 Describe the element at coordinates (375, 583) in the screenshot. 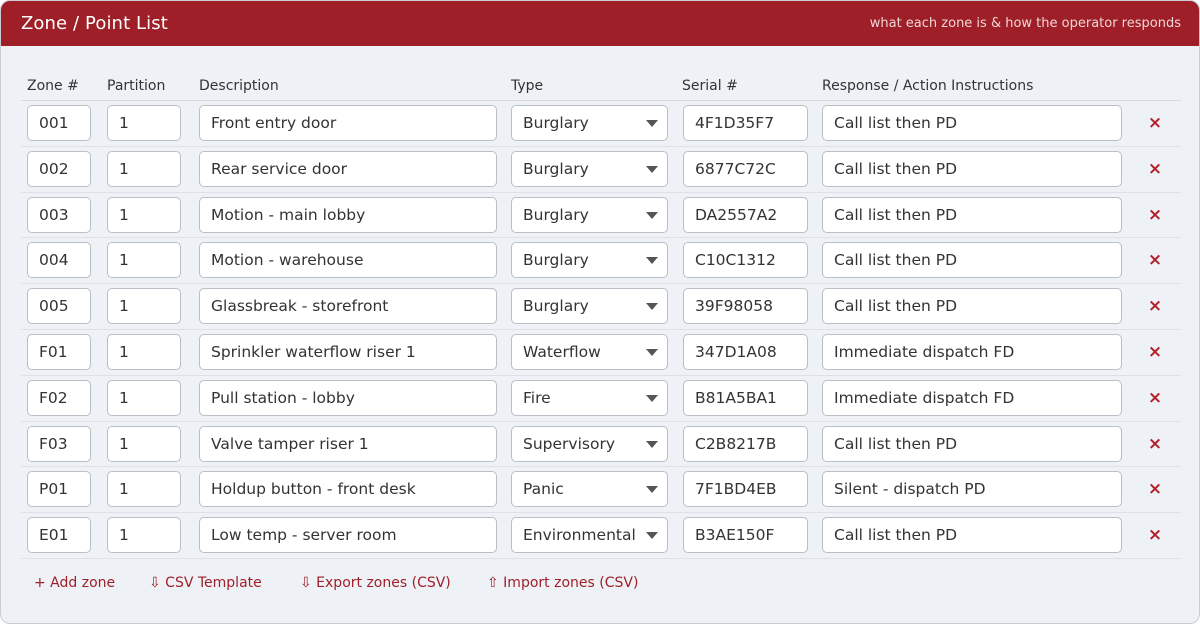

I see `export-zones-button: ⇩ Export zones (CSV)` at that location.